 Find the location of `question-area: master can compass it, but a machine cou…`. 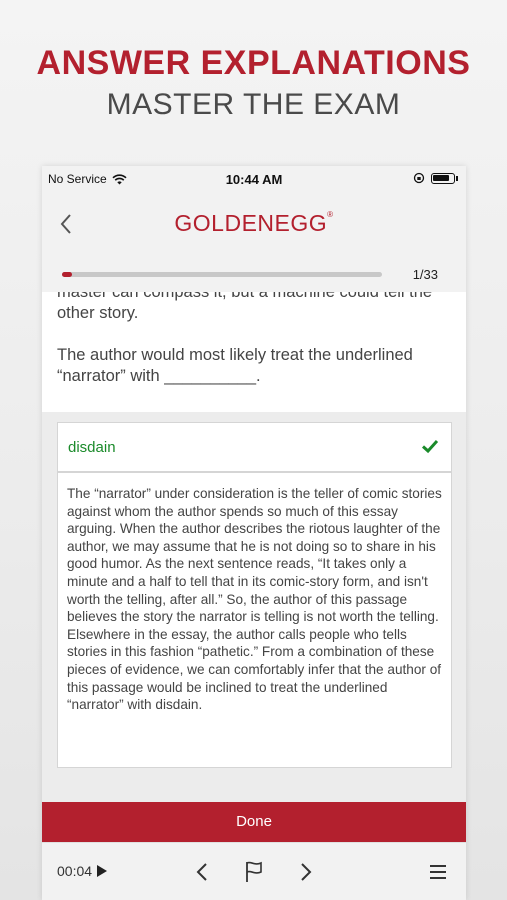

question-area: master can compass it, but a machine cou… is located at coordinates (254, 352).